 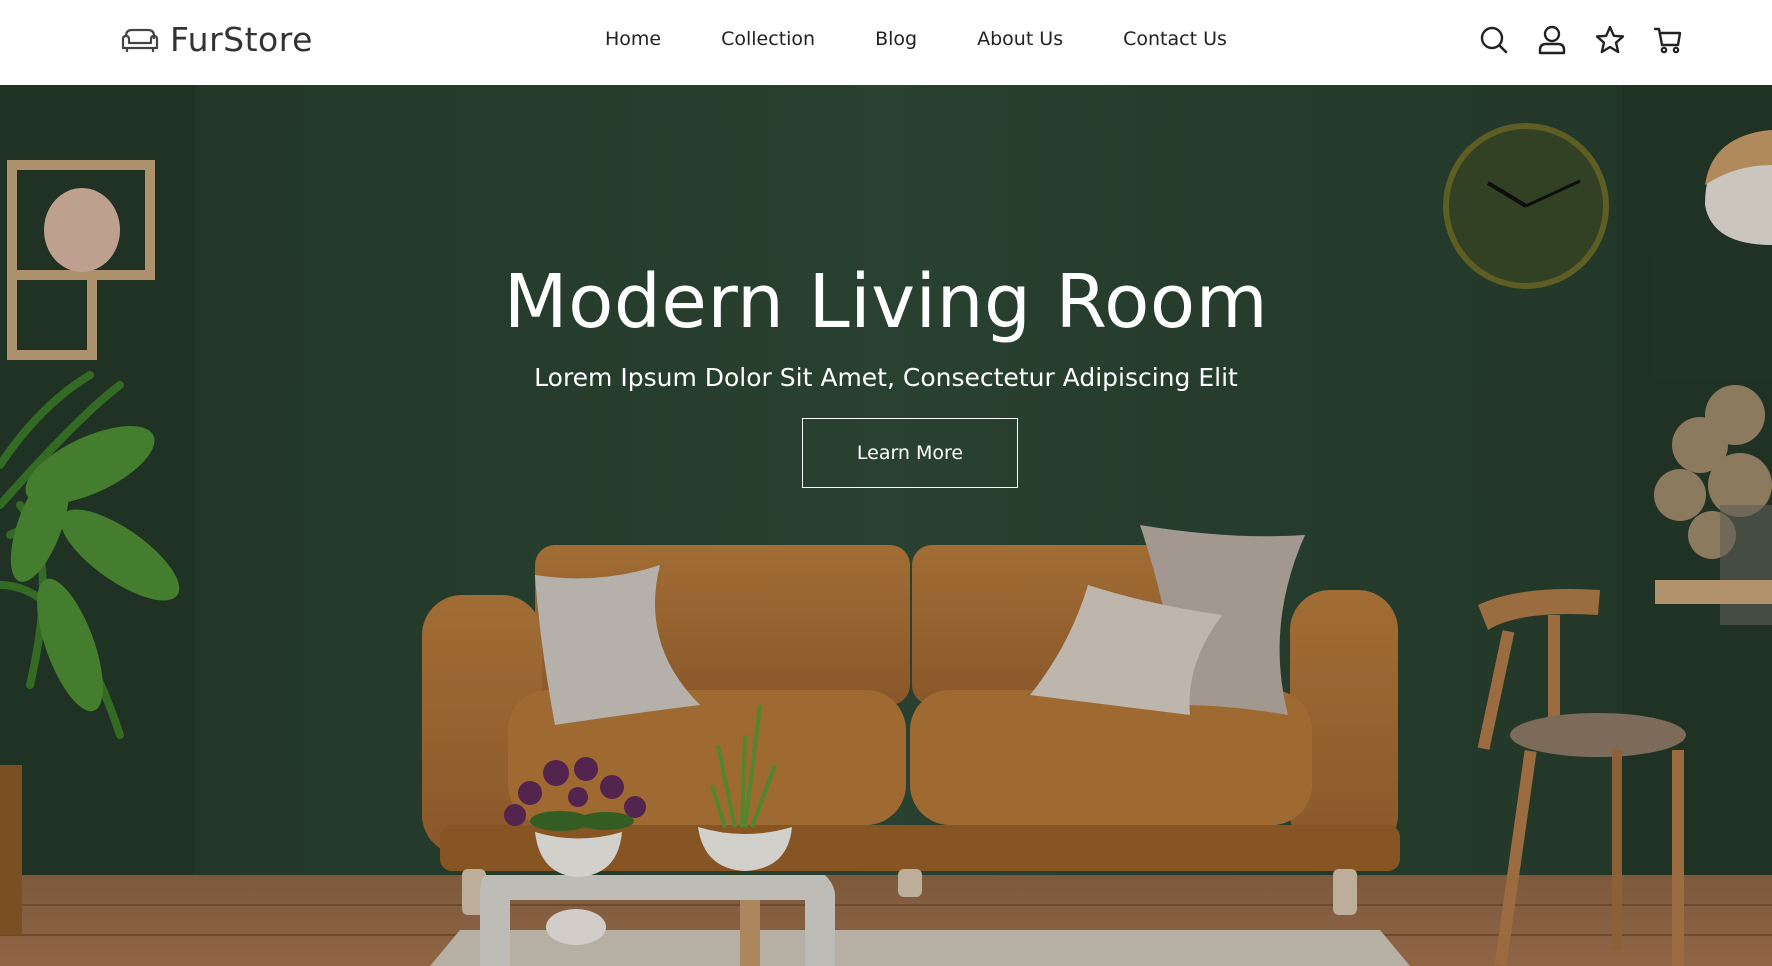 I want to click on cart-icon, so click(x=1668, y=40).